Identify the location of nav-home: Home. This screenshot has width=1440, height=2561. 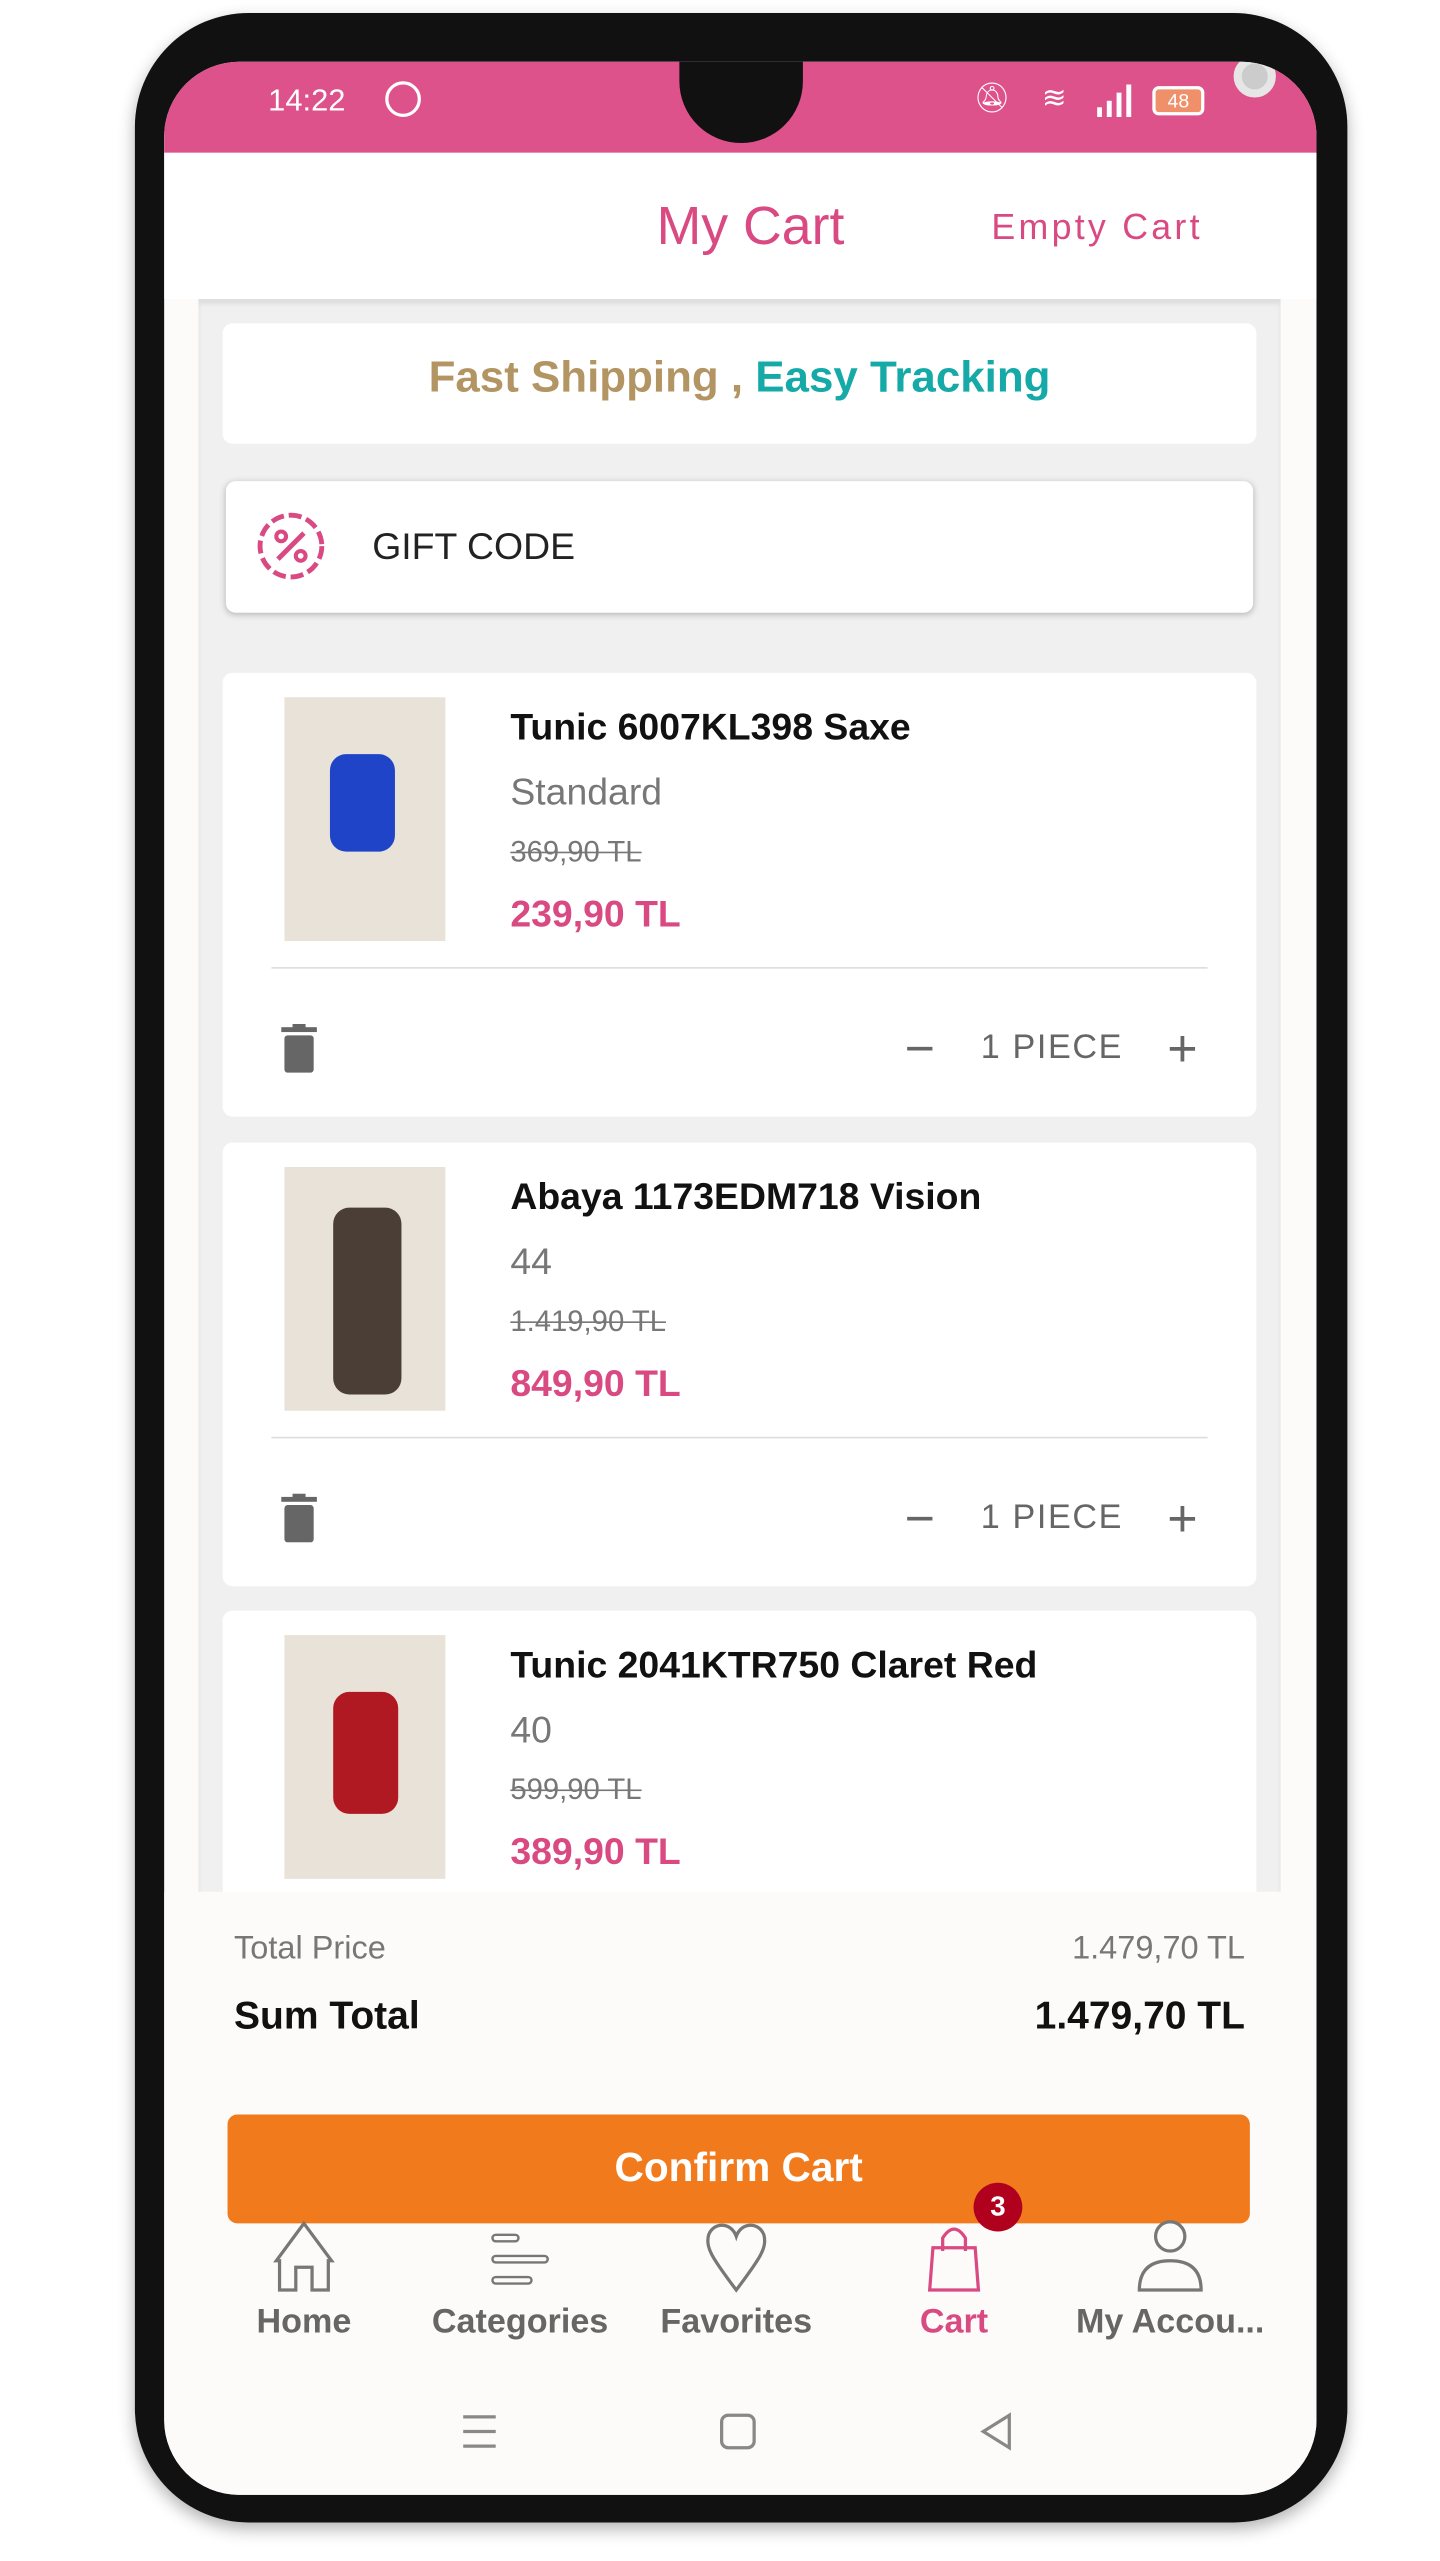
(303, 2278).